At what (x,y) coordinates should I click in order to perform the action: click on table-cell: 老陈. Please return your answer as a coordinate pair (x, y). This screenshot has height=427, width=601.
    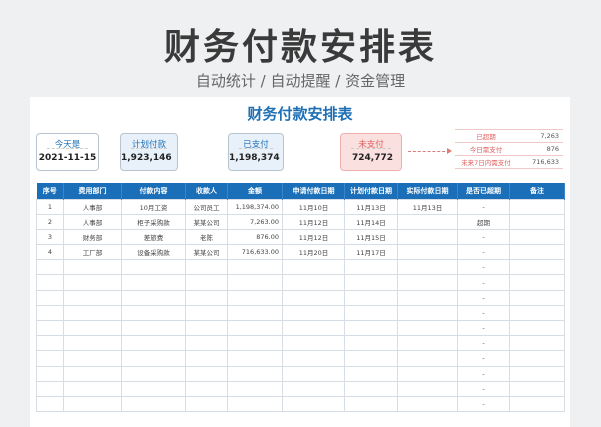
    Looking at the image, I should click on (206, 237).